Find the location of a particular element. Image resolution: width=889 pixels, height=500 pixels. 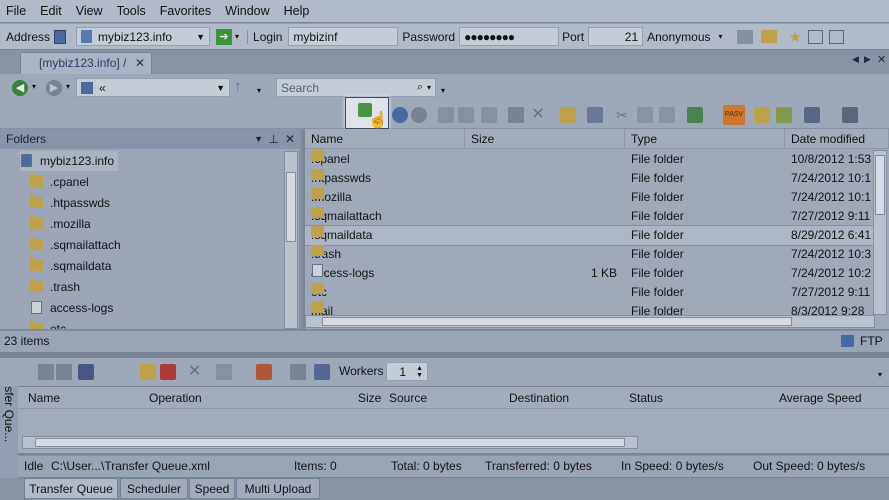

workers-stepper: 1 ▲ ▼ is located at coordinates (407, 371).